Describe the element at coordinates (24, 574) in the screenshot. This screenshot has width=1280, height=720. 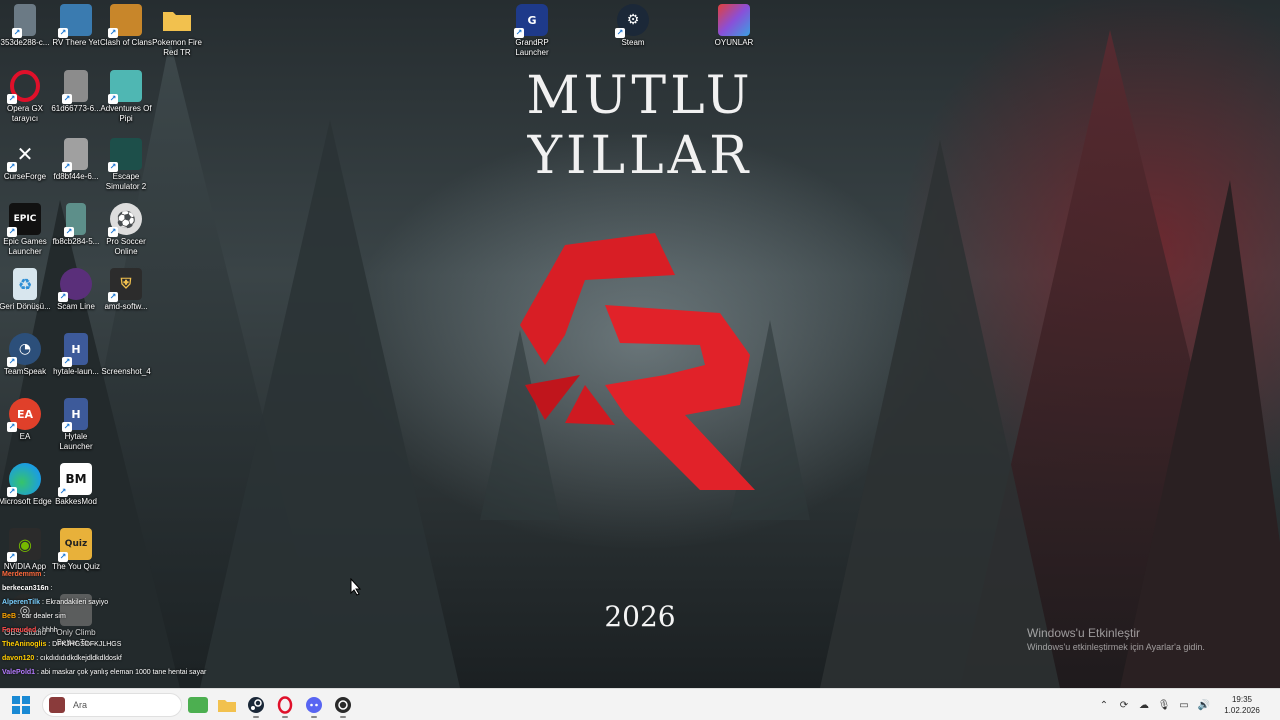
I see `chat-message: Merdemmm :` at that location.